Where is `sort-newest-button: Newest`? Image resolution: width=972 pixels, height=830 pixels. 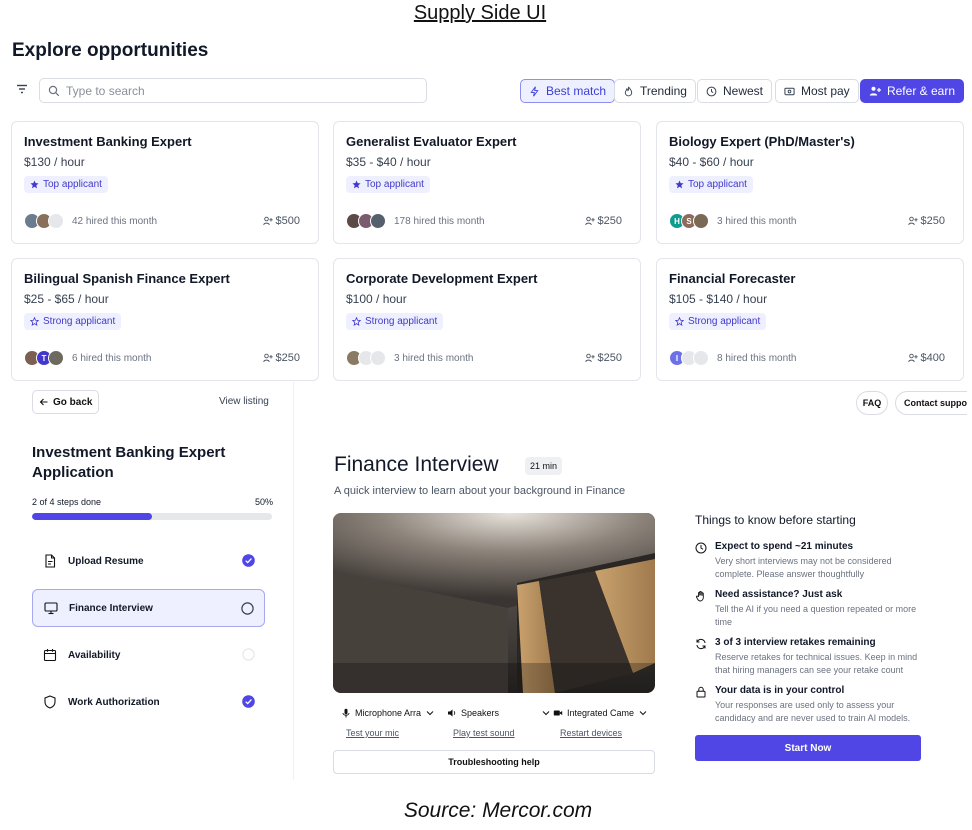
sort-newest-button: Newest is located at coordinates (735, 91).